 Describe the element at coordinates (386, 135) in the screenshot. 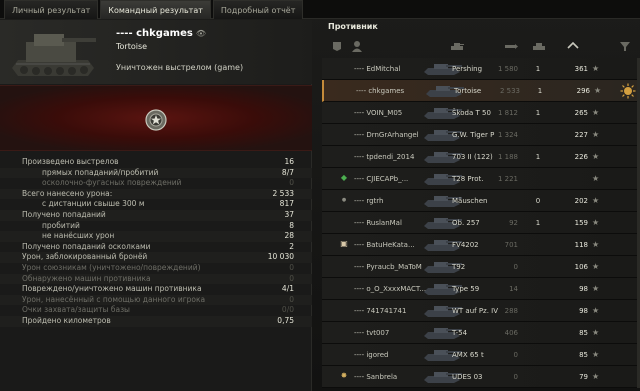

I see `player-name: ---- DrnGrArhangel` at that location.